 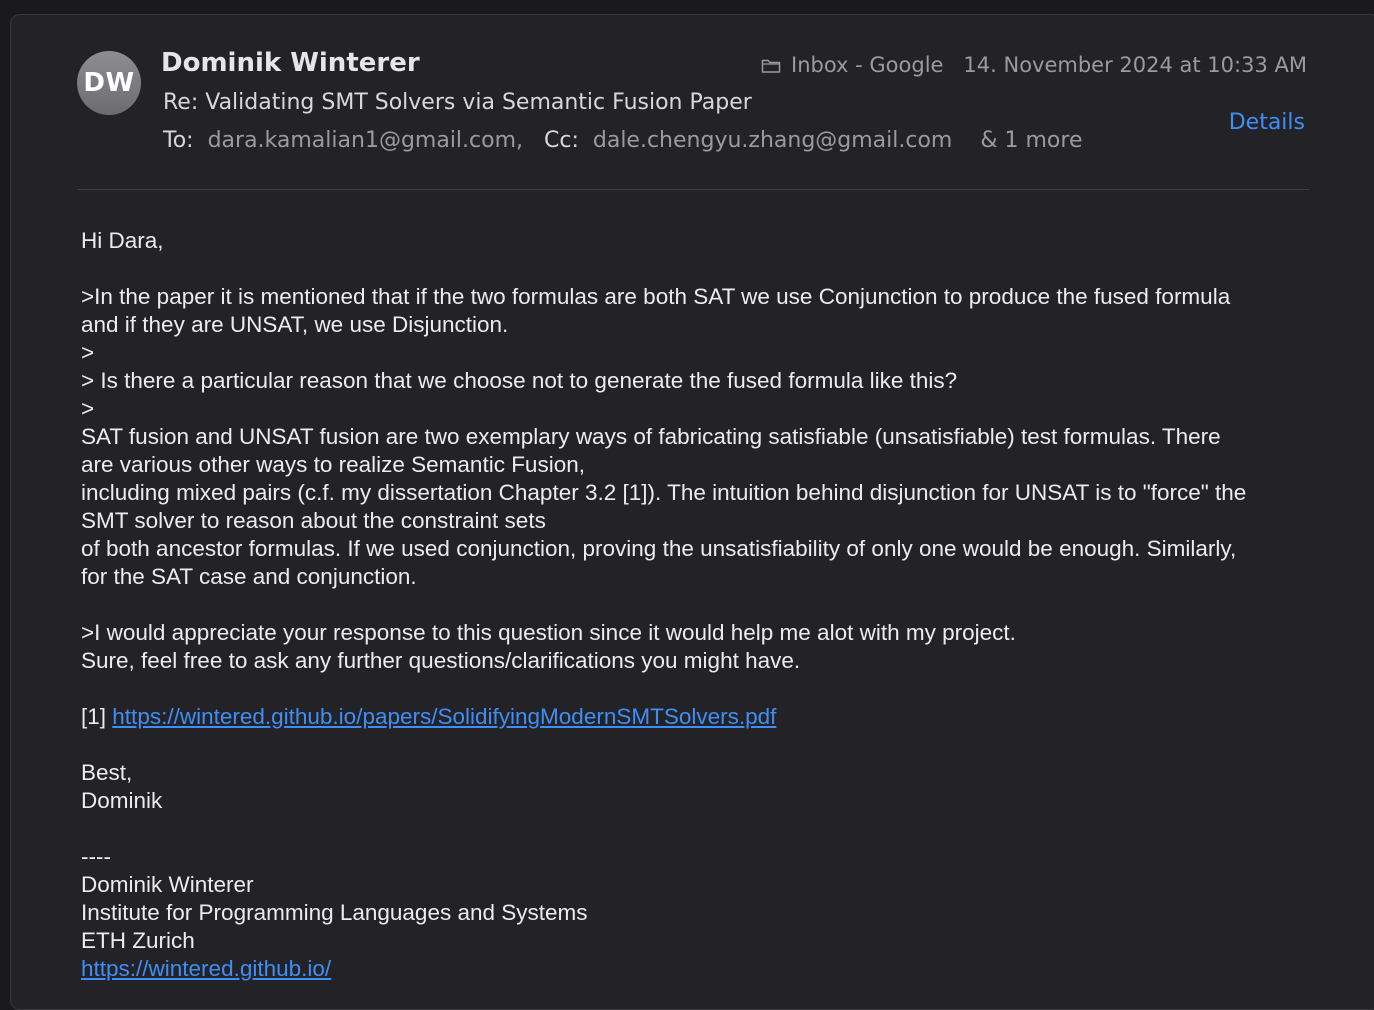 What do you see at coordinates (773, 140) in the screenshot?
I see `cc-address: dale.chengyu.zhang@gmail.com` at bounding box center [773, 140].